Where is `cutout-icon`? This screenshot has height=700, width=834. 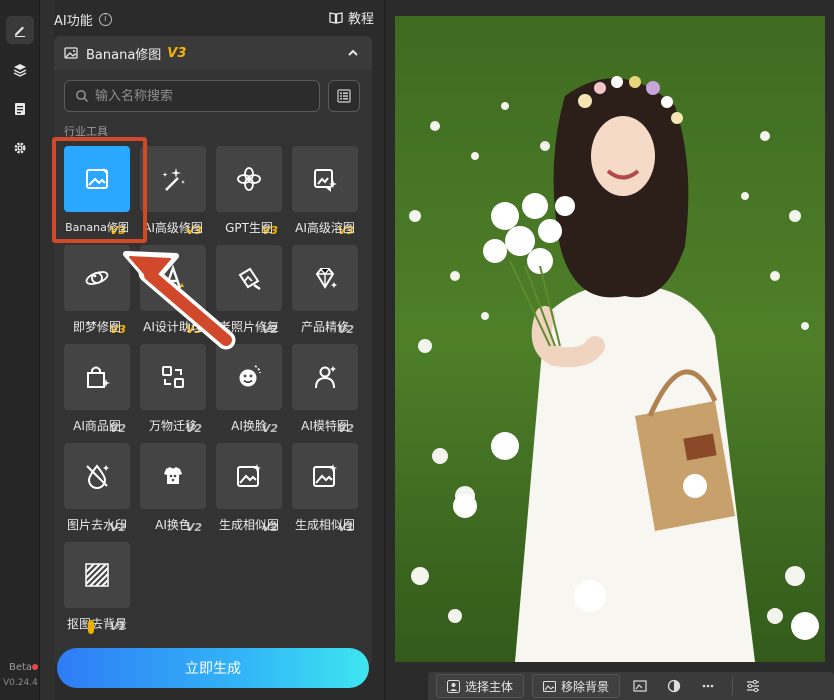 cutout-icon is located at coordinates (97, 575).